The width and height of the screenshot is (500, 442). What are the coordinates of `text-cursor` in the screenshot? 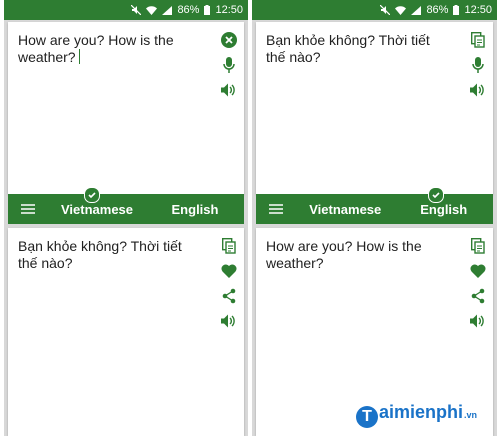 It's located at (79, 56).